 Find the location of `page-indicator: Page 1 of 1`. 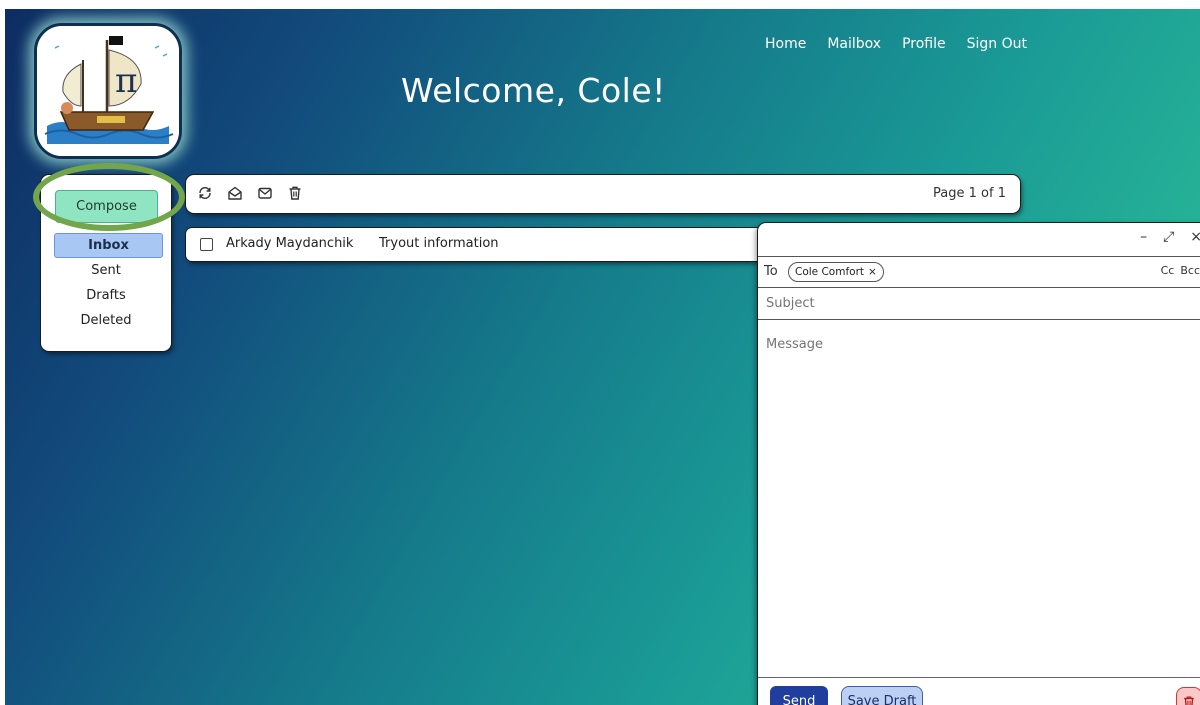

page-indicator: Page 1 of 1 is located at coordinates (969, 193).